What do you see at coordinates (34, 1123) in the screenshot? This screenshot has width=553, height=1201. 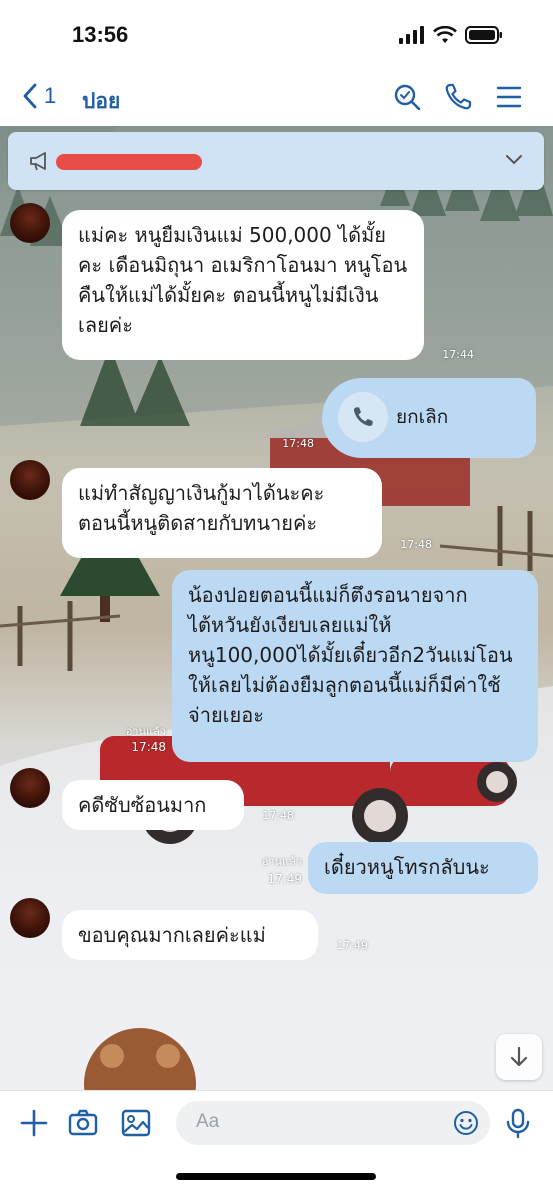 I see `plus-icon` at bounding box center [34, 1123].